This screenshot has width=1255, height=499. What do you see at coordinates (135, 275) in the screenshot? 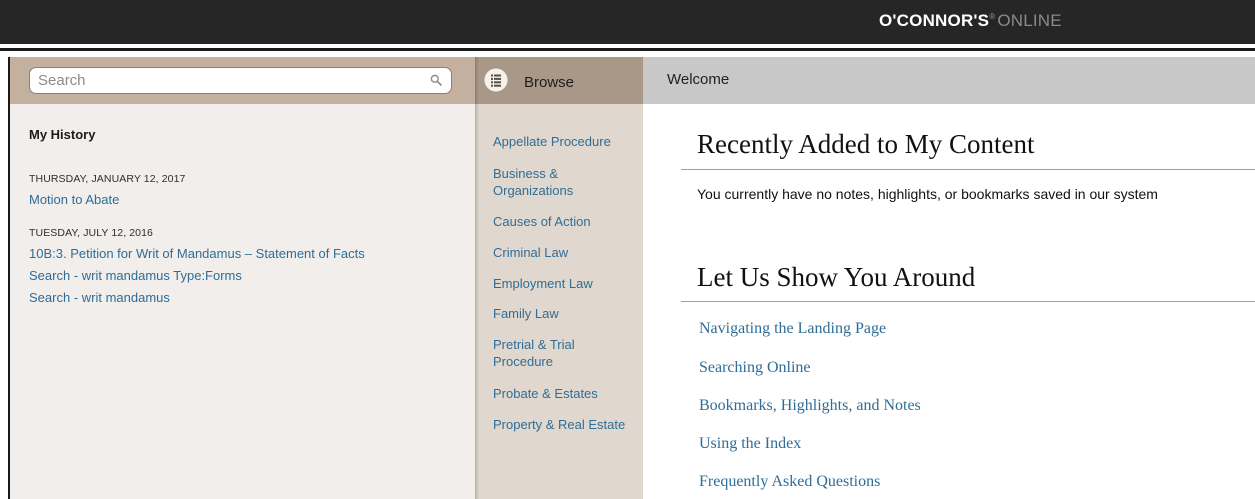
I see `history-link: Search - writ mandamus Type:Forms` at bounding box center [135, 275].